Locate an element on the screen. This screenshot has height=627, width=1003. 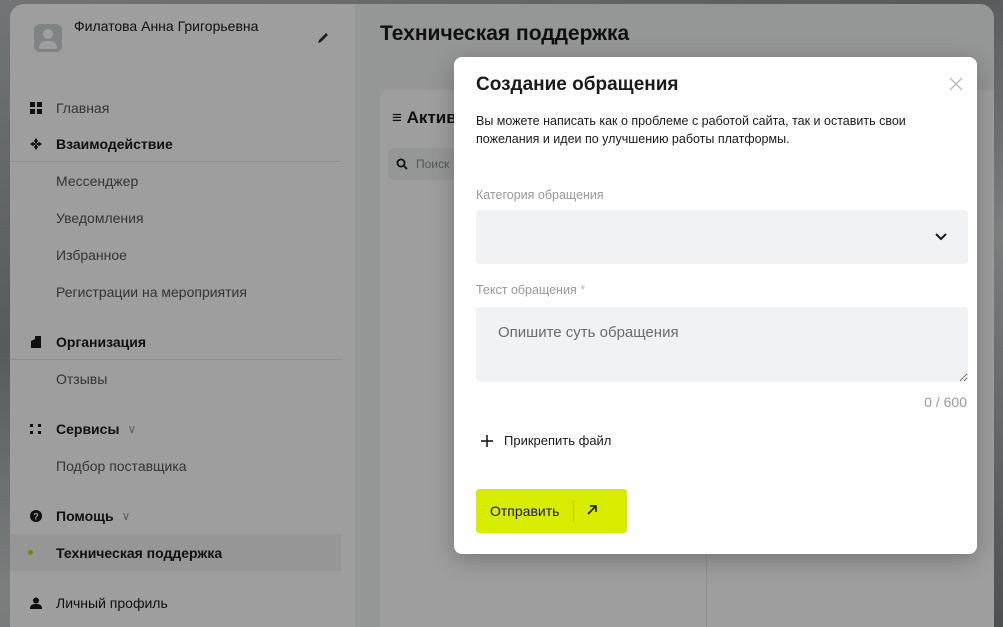
text-label: Текст обращения * is located at coordinates (530, 290).